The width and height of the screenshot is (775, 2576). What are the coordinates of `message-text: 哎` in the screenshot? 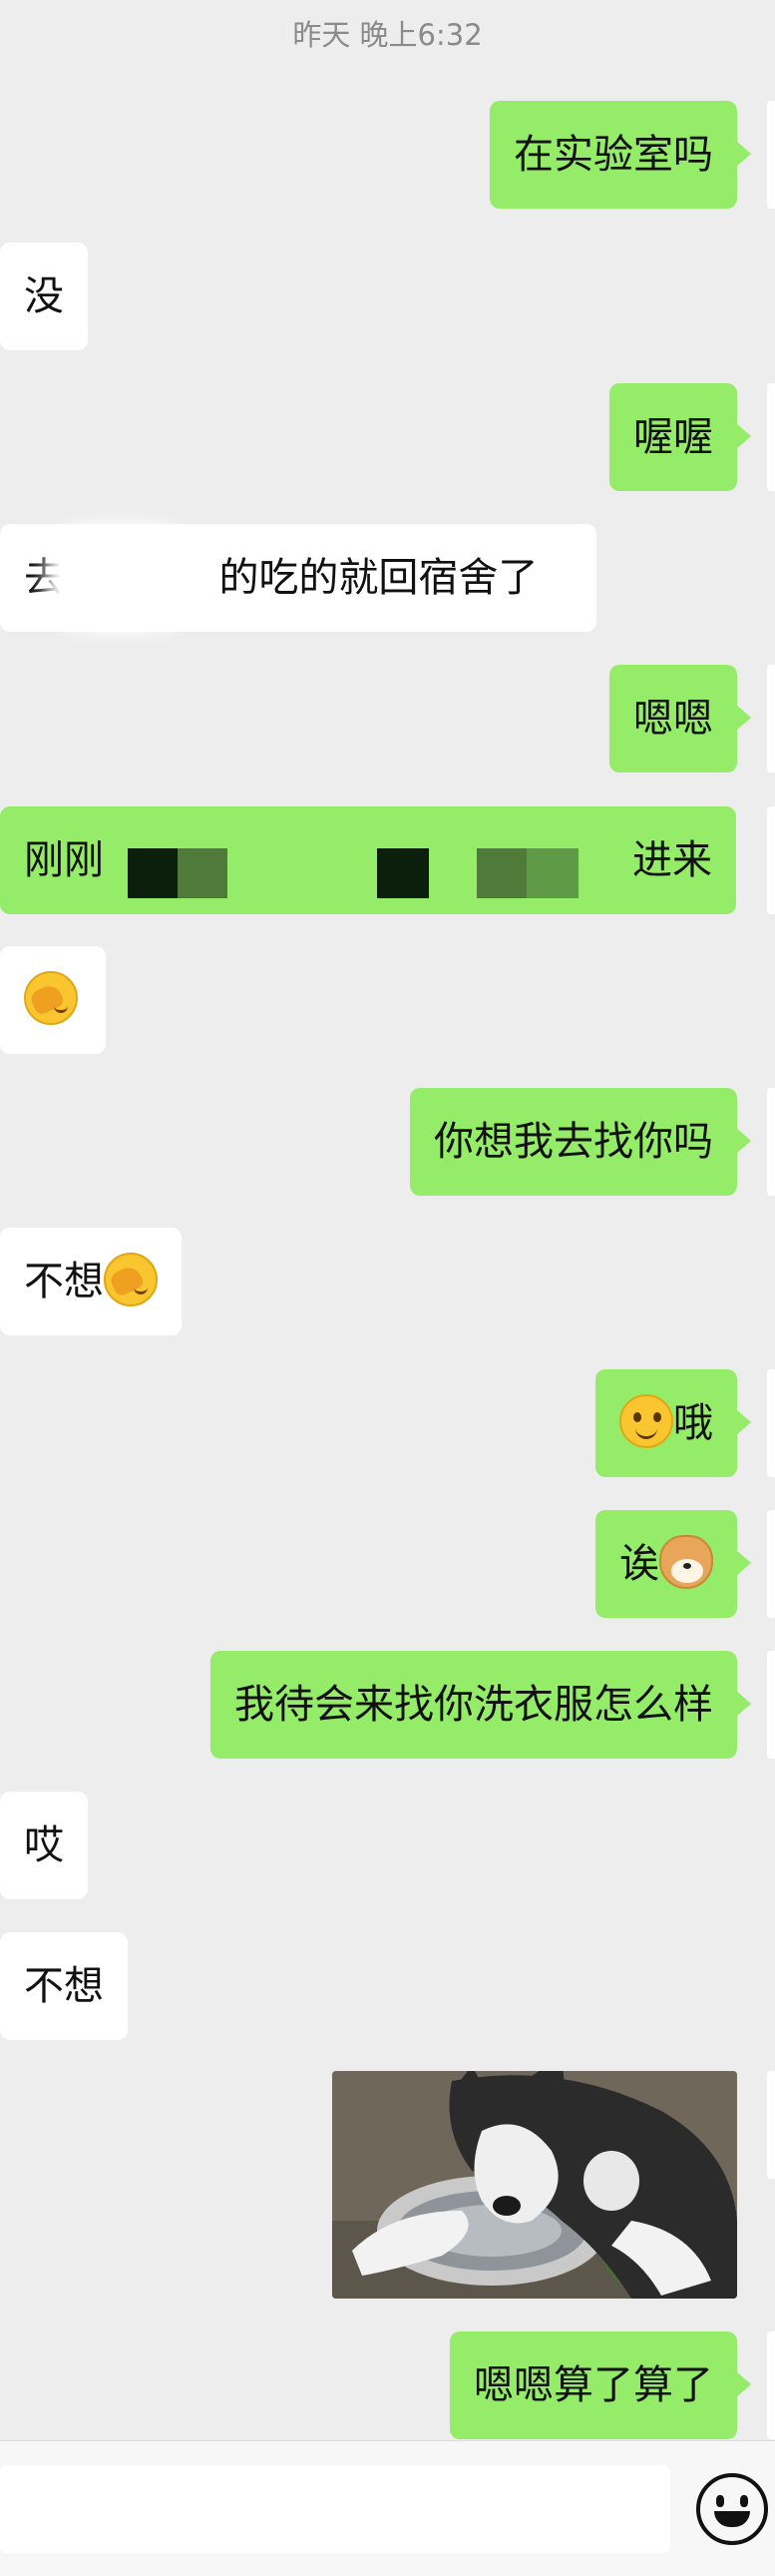 It's located at (44, 1845).